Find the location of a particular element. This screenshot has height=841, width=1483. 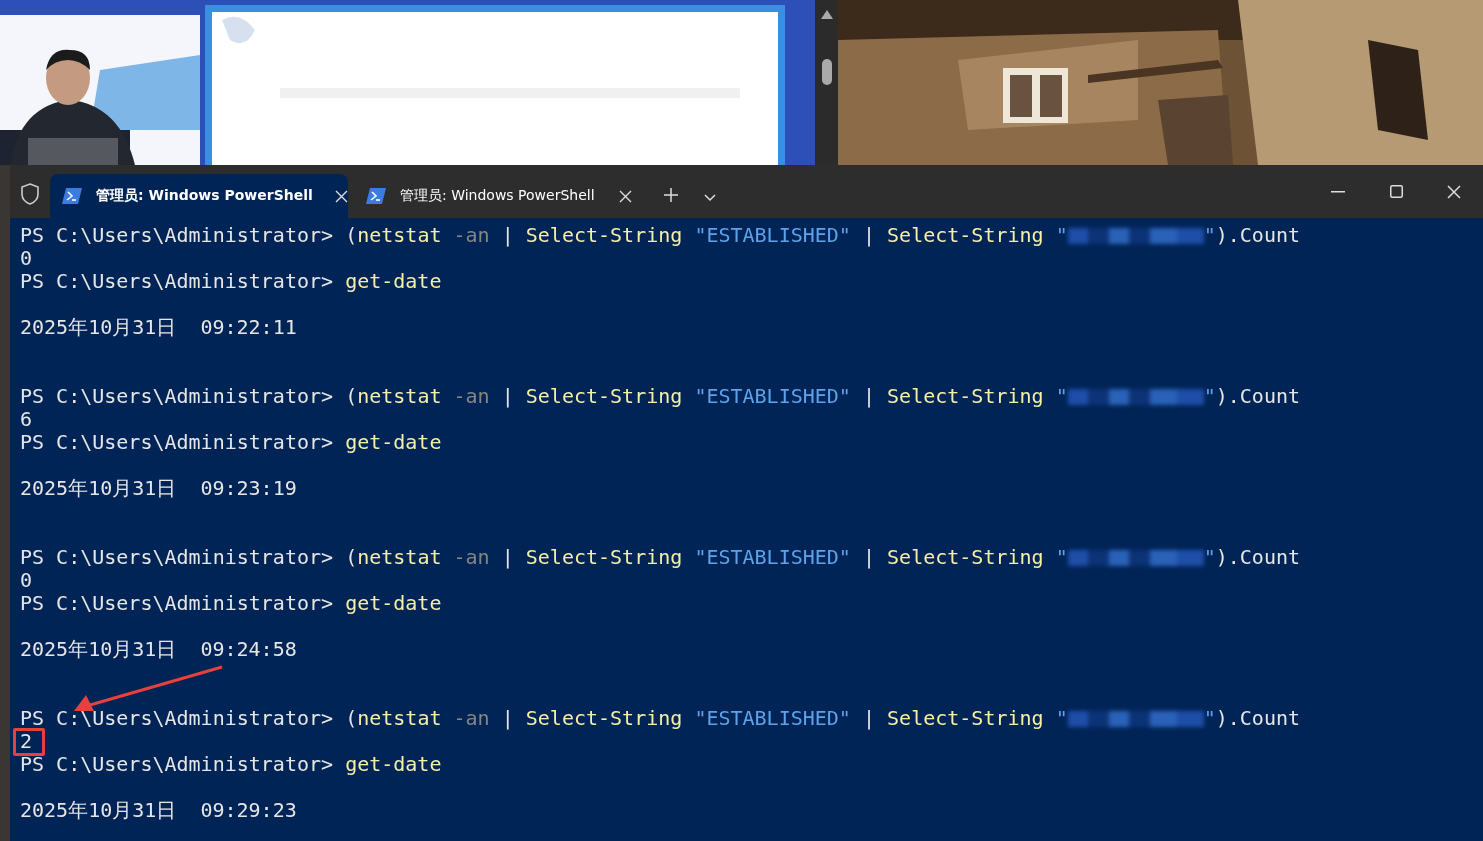

date-text: 2025年10月31日 09:24:58 is located at coordinates (158, 649).